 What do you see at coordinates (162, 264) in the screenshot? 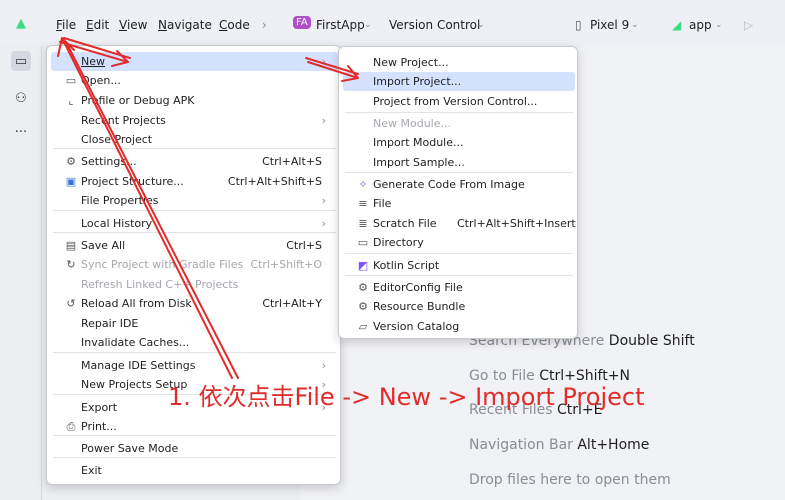
I see `menu-item-label: Sync Project with Gradle Files` at bounding box center [162, 264].